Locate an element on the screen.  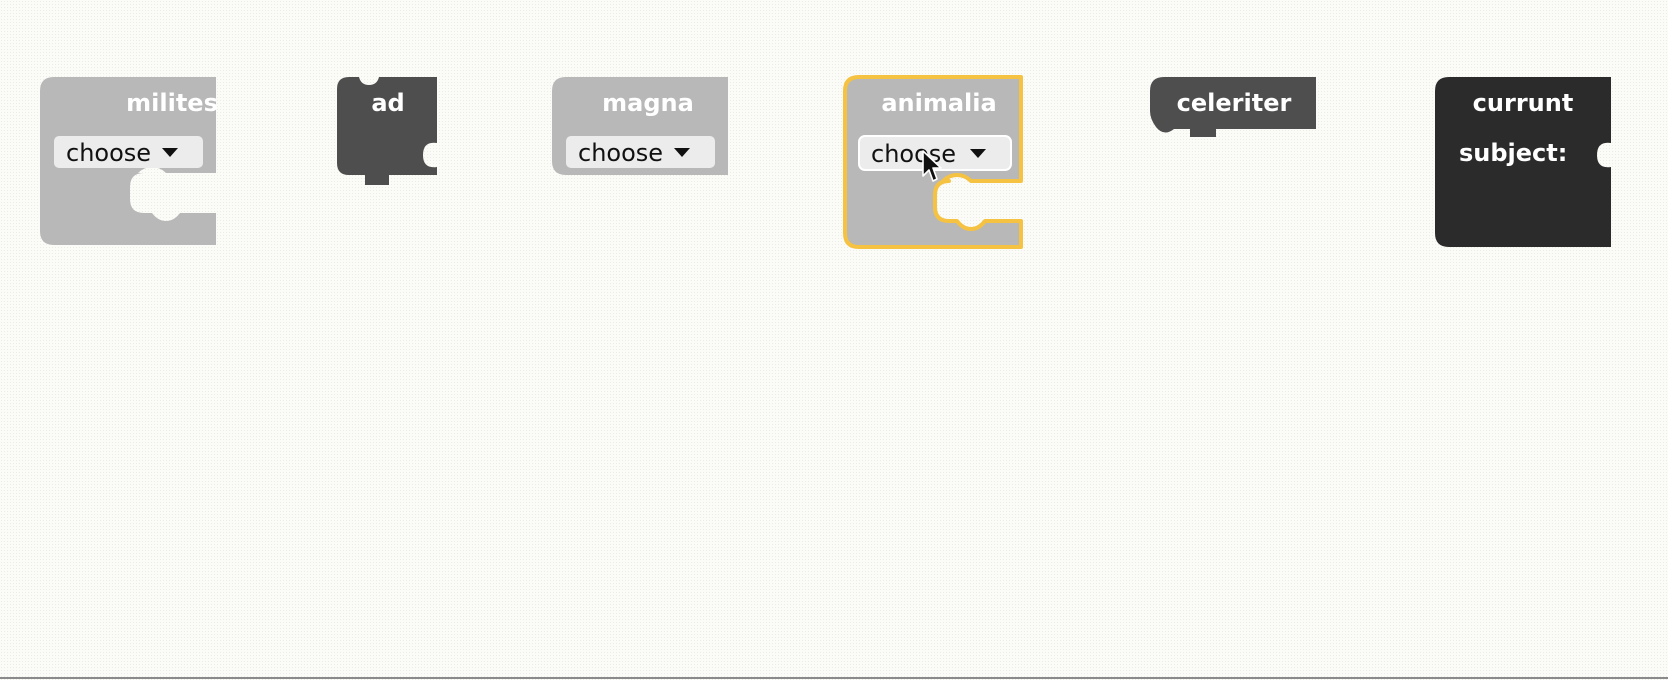
block-currunt: currunt subject: is located at coordinates (1527, 164).